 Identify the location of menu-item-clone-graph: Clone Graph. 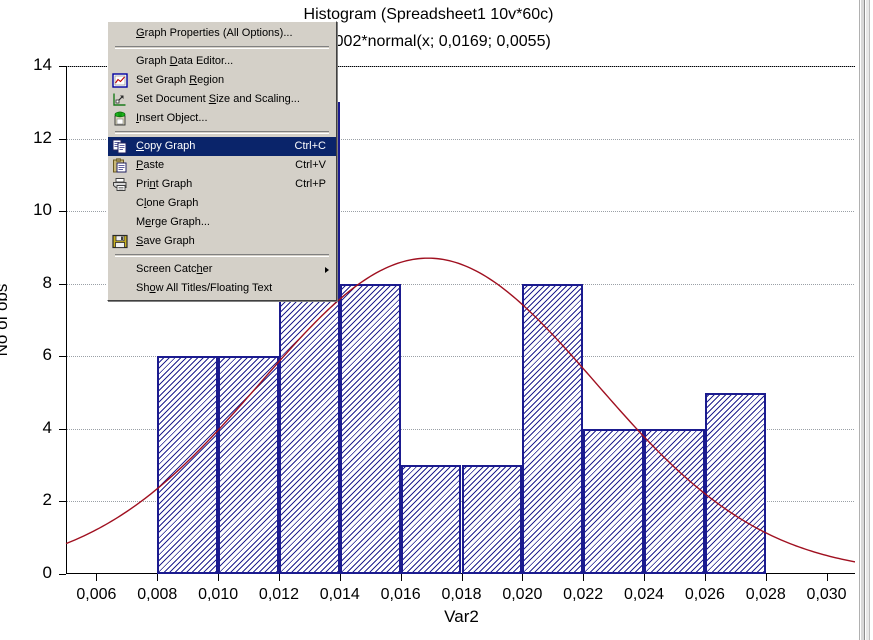
(222, 203).